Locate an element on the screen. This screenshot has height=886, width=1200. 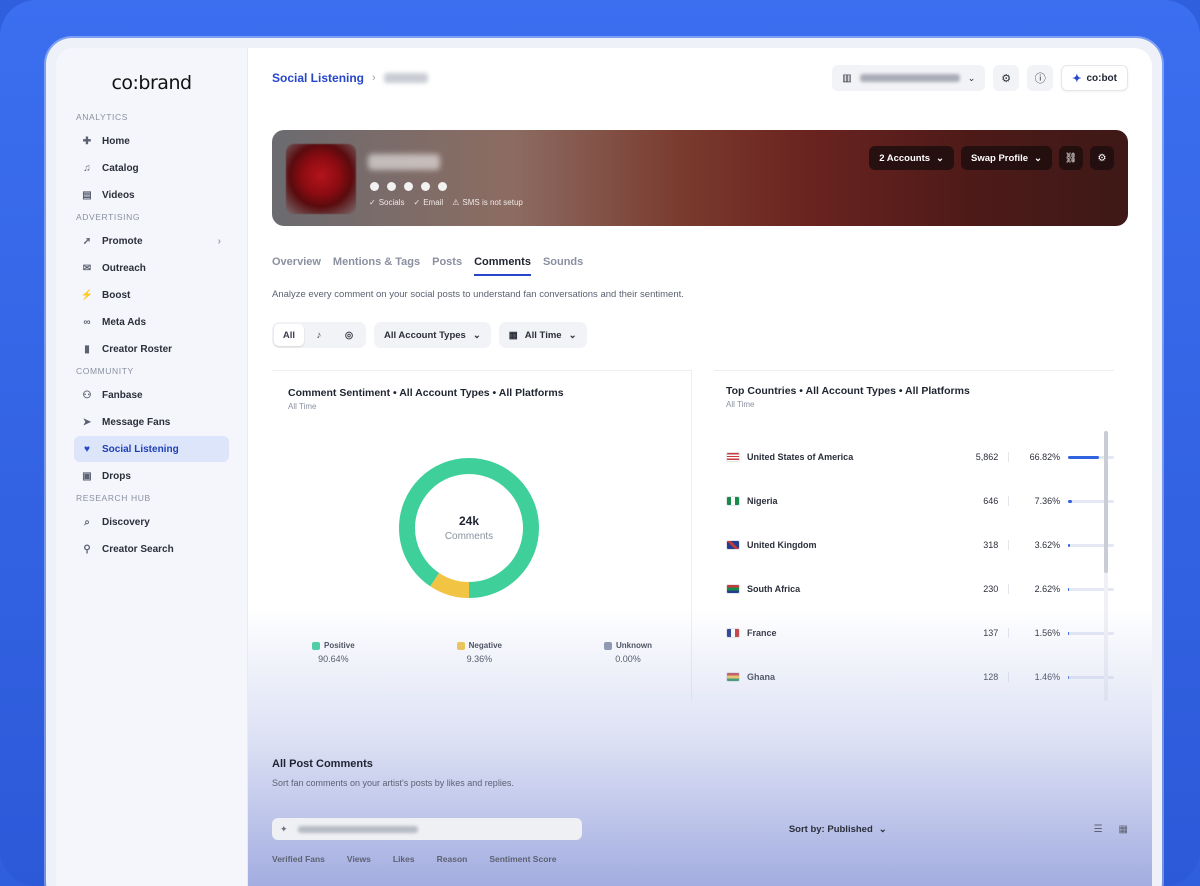
cobot-button: ✦ co:bot is located at coordinates (1094, 78).